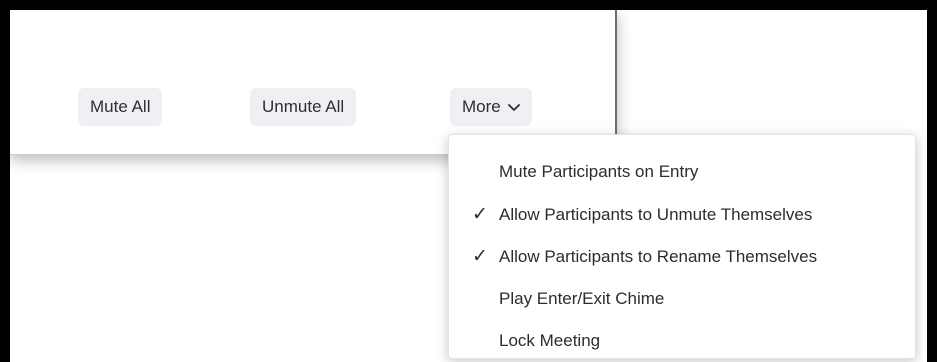 Image resolution: width=937 pixels, height=362 pixels. What do you see at coordinates (513, 107) in the screenshot?
I see `chevron-down-icon` at bounding box center [513, 107].